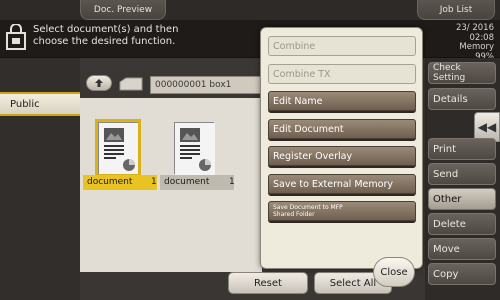 Image resolution: width=500 pixels, height=300 pixels. Describe the element at coordinates (342, 156) in the screenshot. I see `register-overlay-button: Register Overlay` at that location.